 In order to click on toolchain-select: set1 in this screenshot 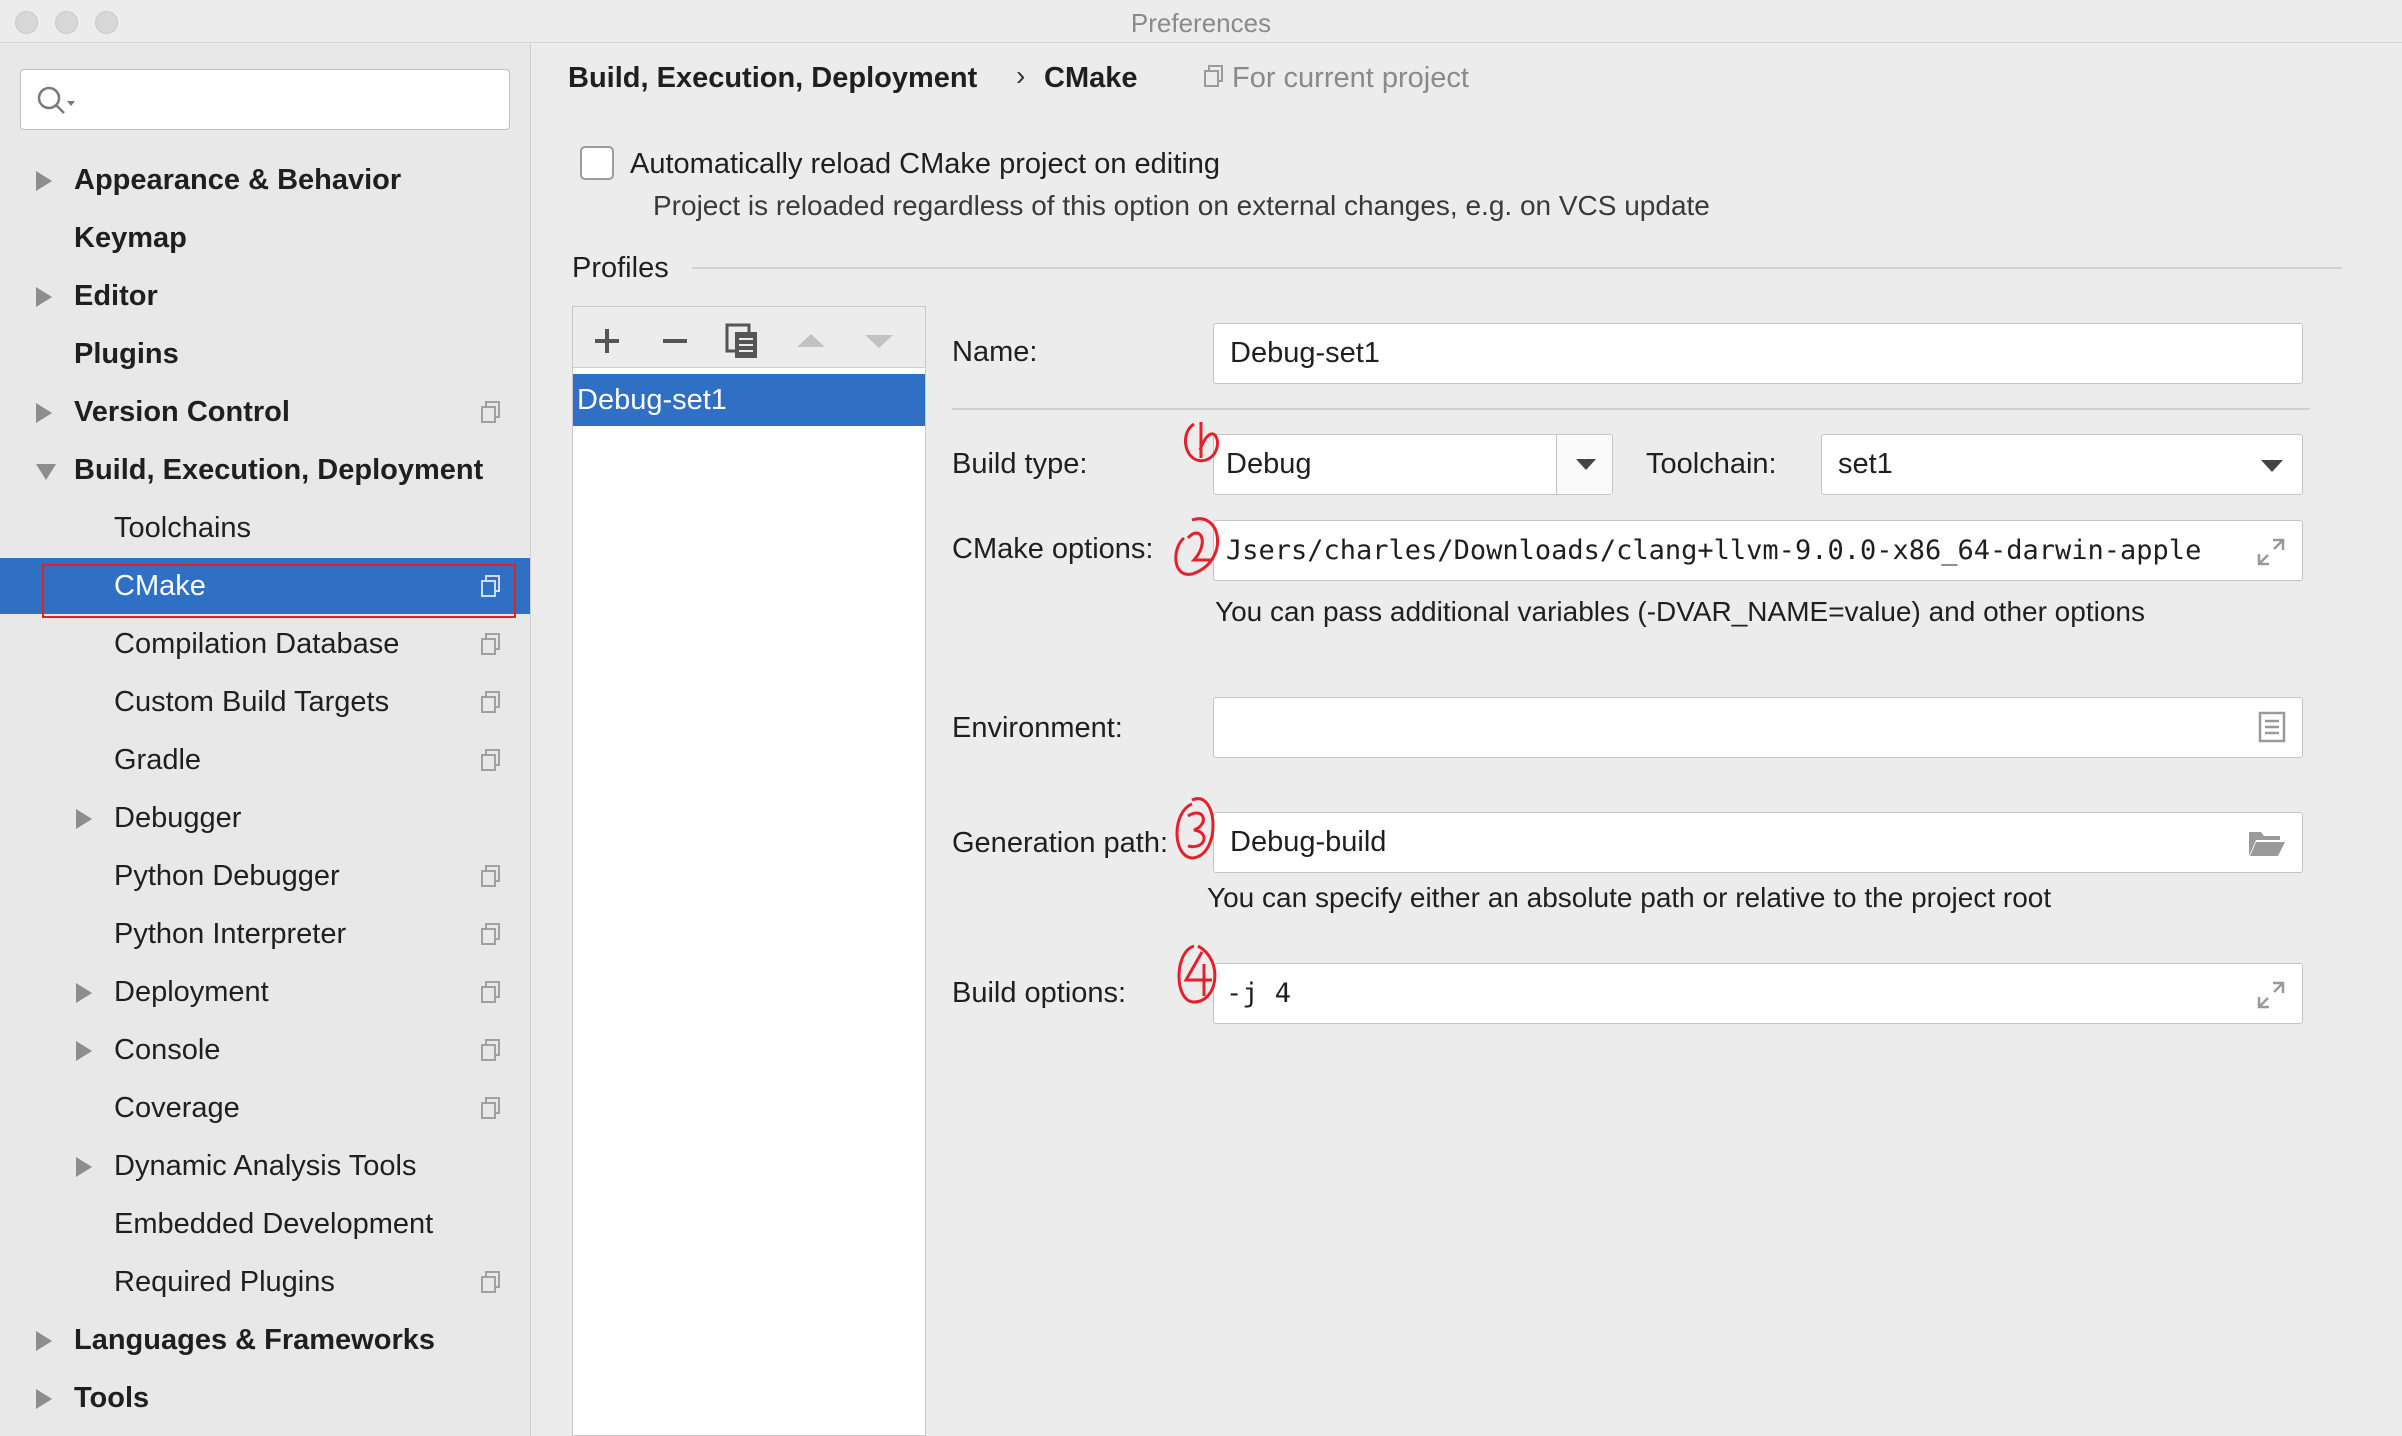, I will do `click(2062, 464)`.